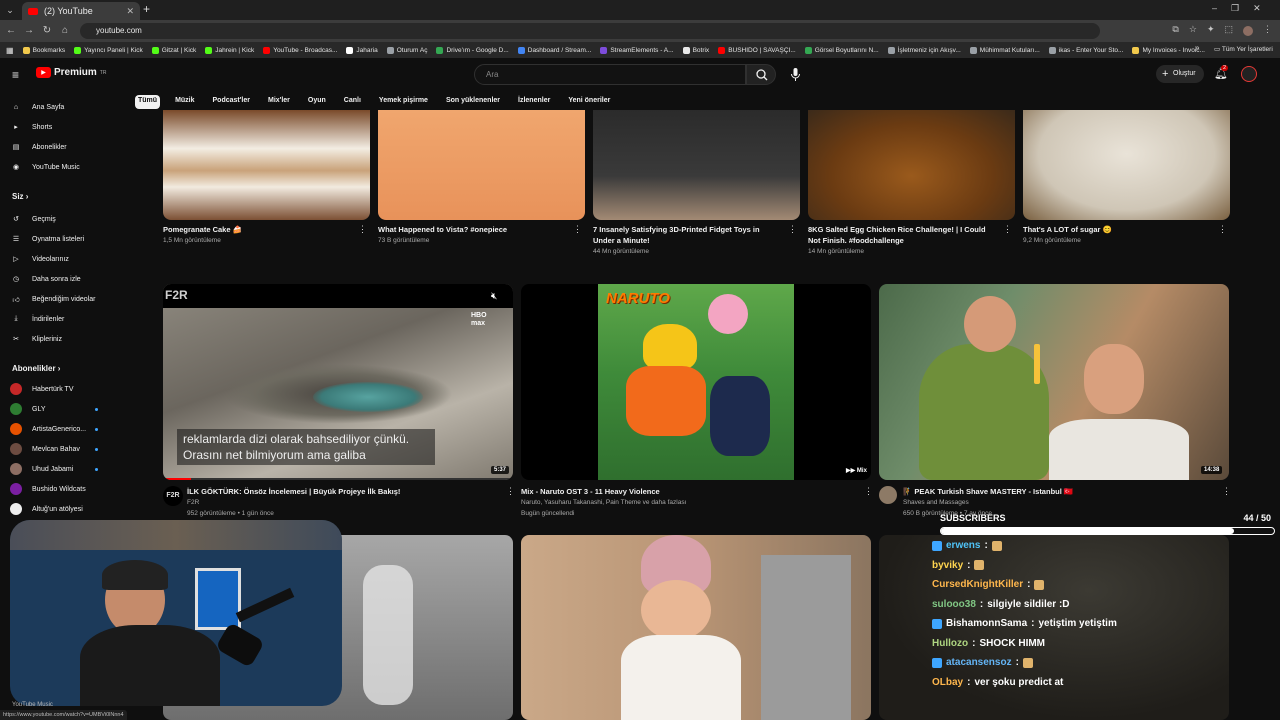 The height and width of the screenshot is (720, 1280). Describe the element at coordinates (45, 449) in the screenshot. I see `sidebar-subscription: Mevlcan Bahav` at that location.